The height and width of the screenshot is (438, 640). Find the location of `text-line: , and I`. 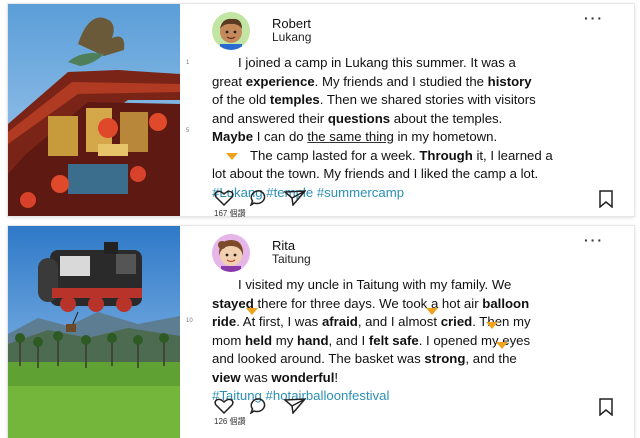

text-line: , and I is located at coordinates (348, 340).